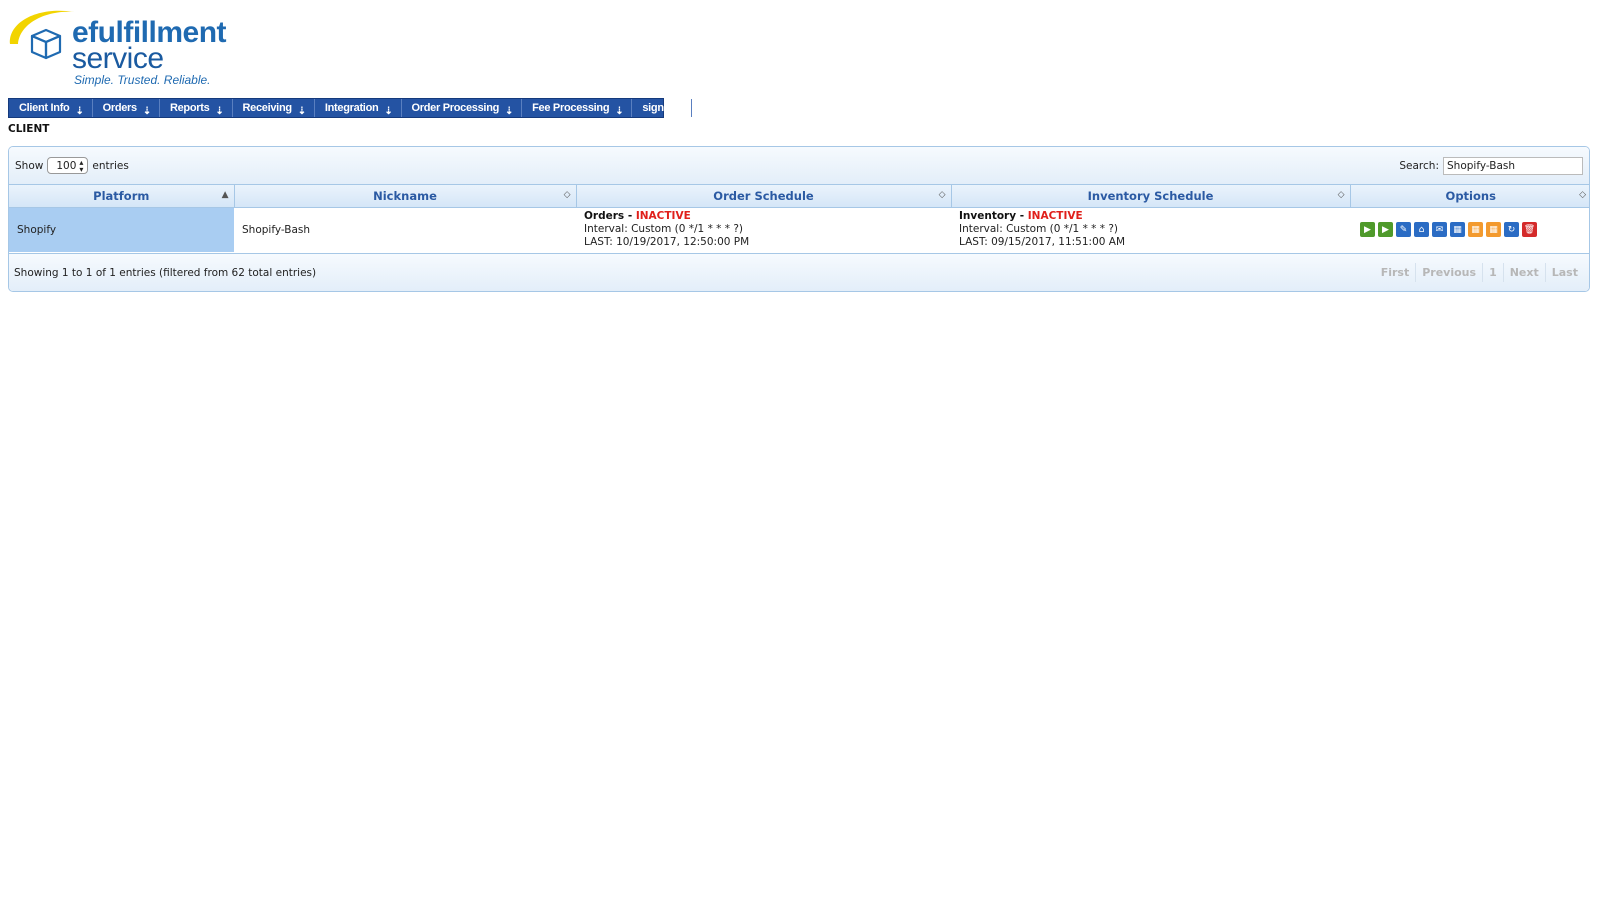  What do you see at coordinates (1439, 230) in the screenshot?
I see `mail-icon: ✉` at bounding box center [1439, 230].